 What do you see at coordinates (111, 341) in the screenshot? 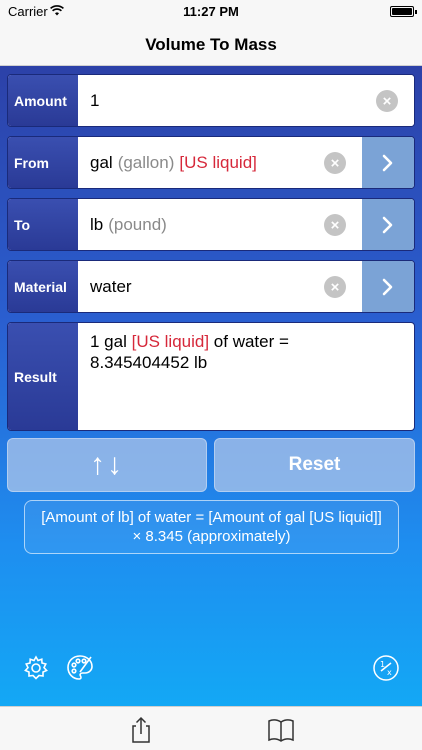
I see `result-prefix: 1 gal` at bounding box center [111, 341].